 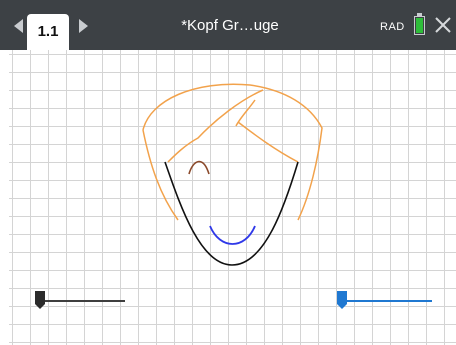 I want to click on mouth, so click(x=232, y=235).